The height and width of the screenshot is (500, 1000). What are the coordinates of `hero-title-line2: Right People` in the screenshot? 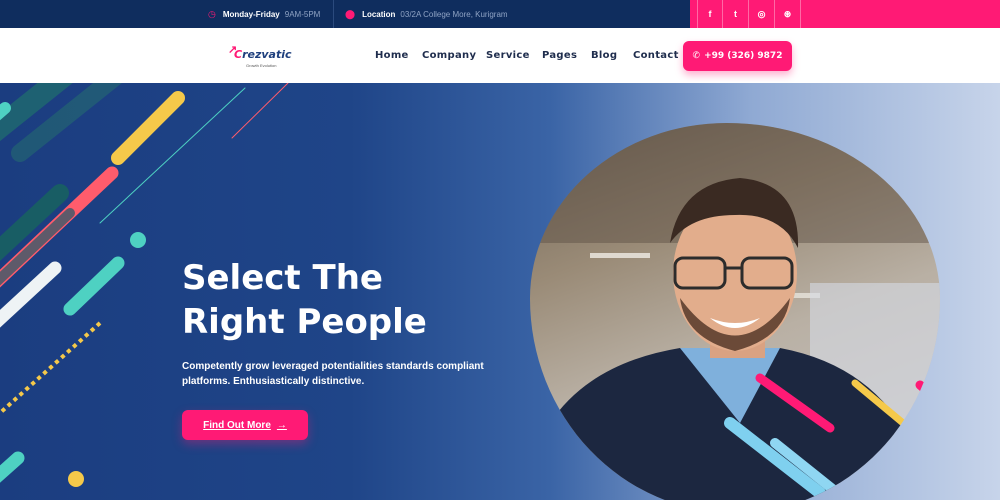 It's located at (304, 322).